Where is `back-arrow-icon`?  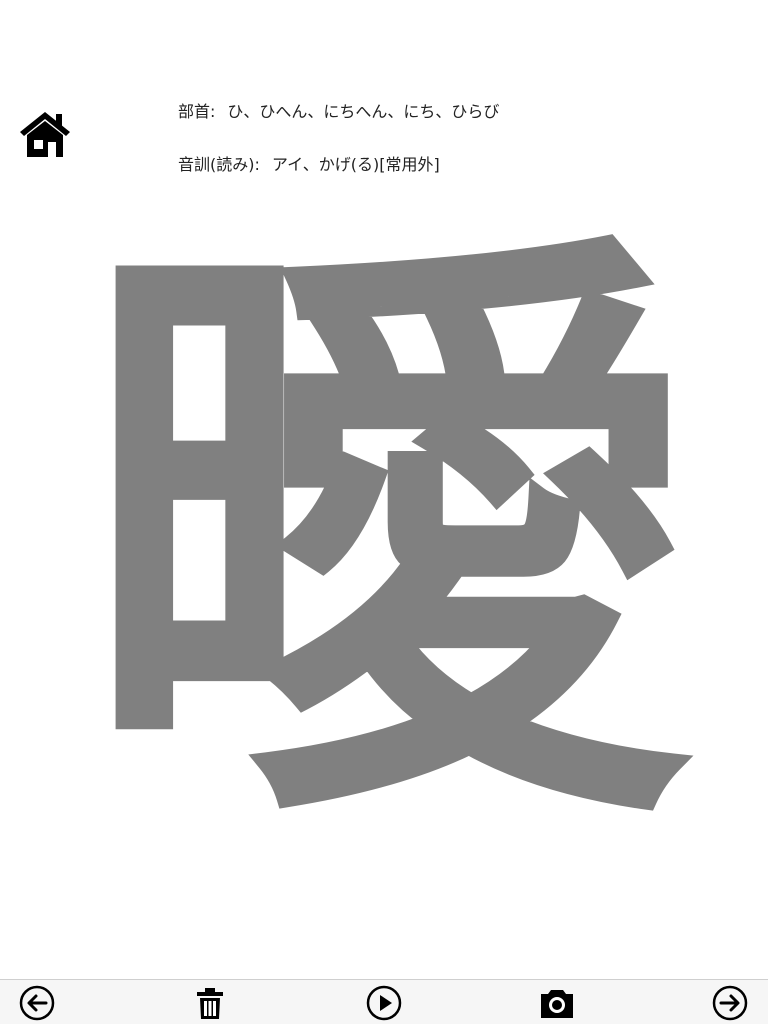
back-arrow-icon is located at coordinates (37, 1003).